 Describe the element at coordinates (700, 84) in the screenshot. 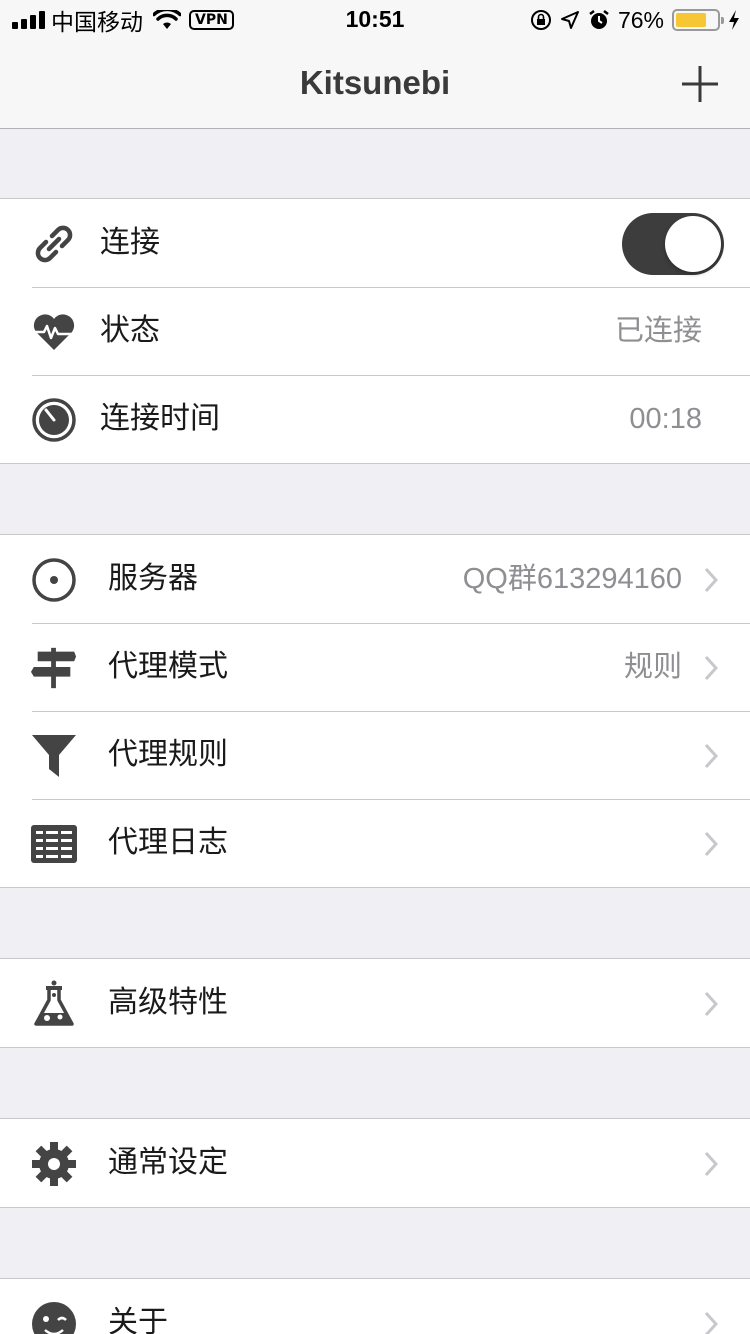

I see `plus-icon` at that location.